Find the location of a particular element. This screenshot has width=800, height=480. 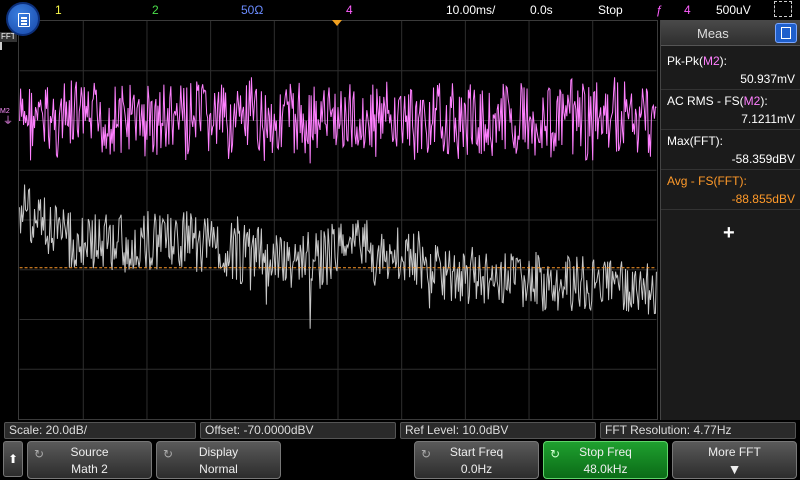

channel-4-indicator: 4 is located at coordinates (349, 10).